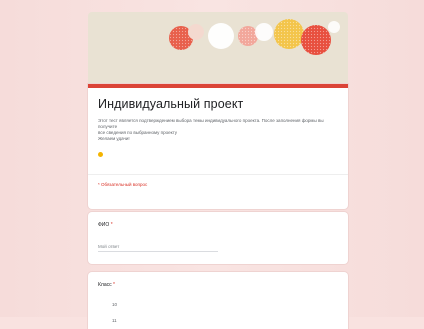  What do you see at coordinates (100, 154) in the screenshot?
I see `decorative-dot-icon` at bounding box center [100, 154].